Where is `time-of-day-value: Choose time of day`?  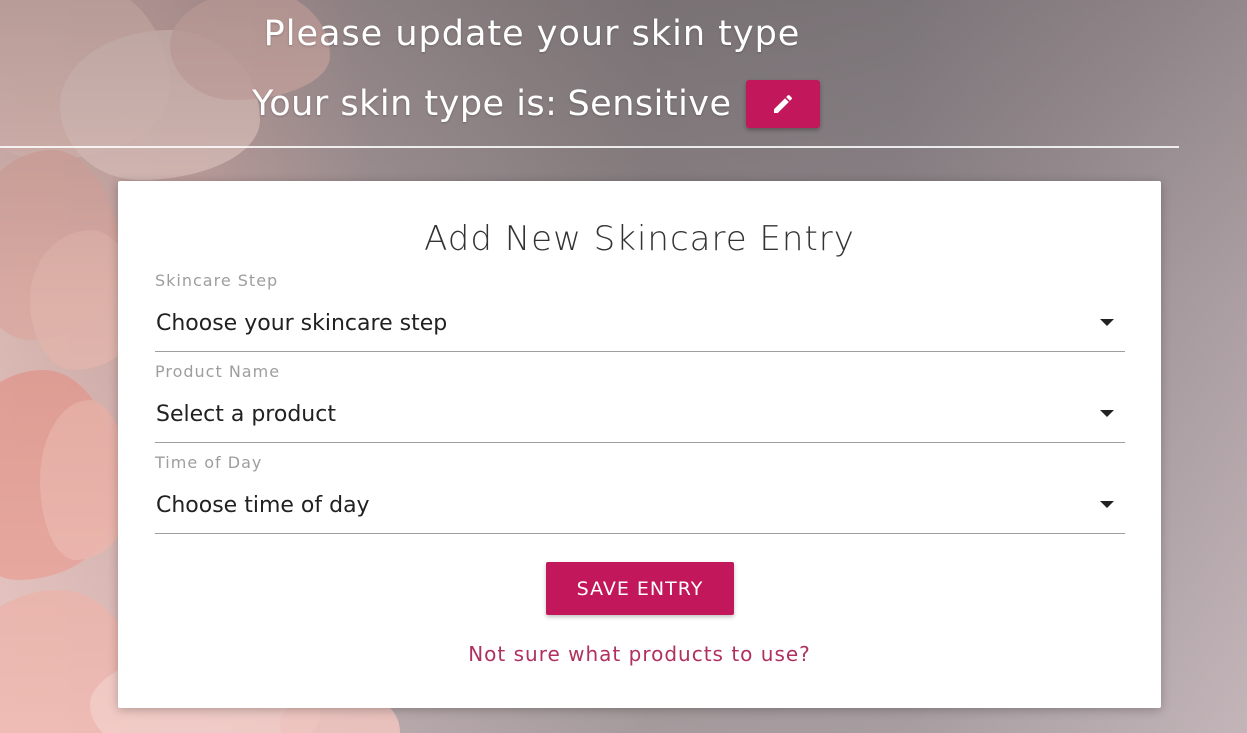
time-of-day-value: Choose time of day is located at coordinates (263, 505).